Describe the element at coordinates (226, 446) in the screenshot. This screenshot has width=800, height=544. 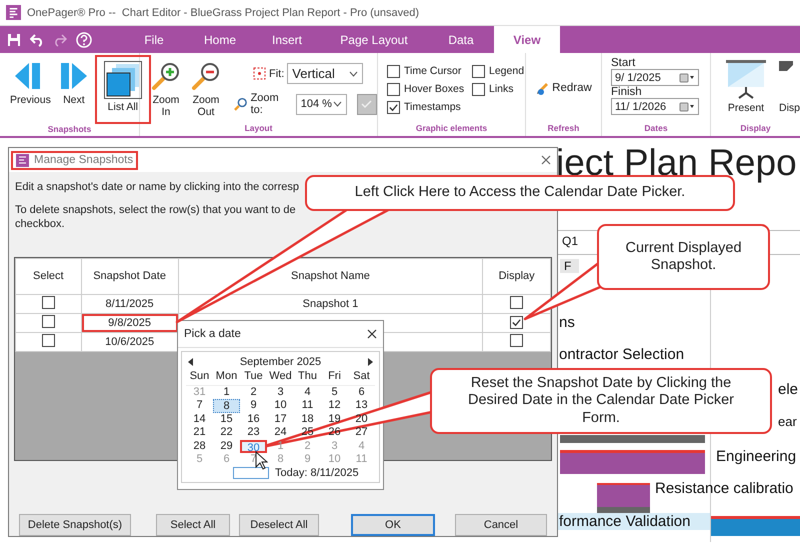
I see `calendar-day: 29` at that location.